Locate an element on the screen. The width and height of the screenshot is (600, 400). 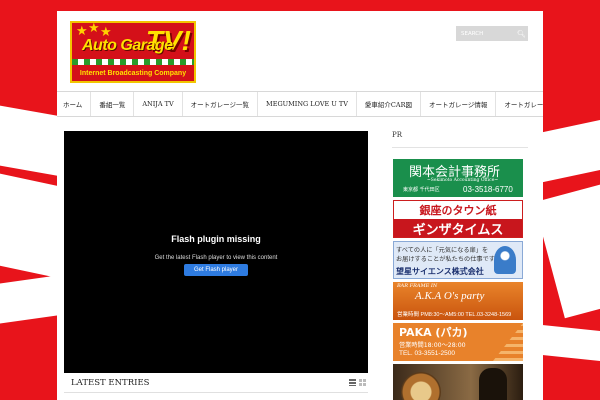
nav-item-anija-tv: ANIJA TV is located at coordinates (158, 104).